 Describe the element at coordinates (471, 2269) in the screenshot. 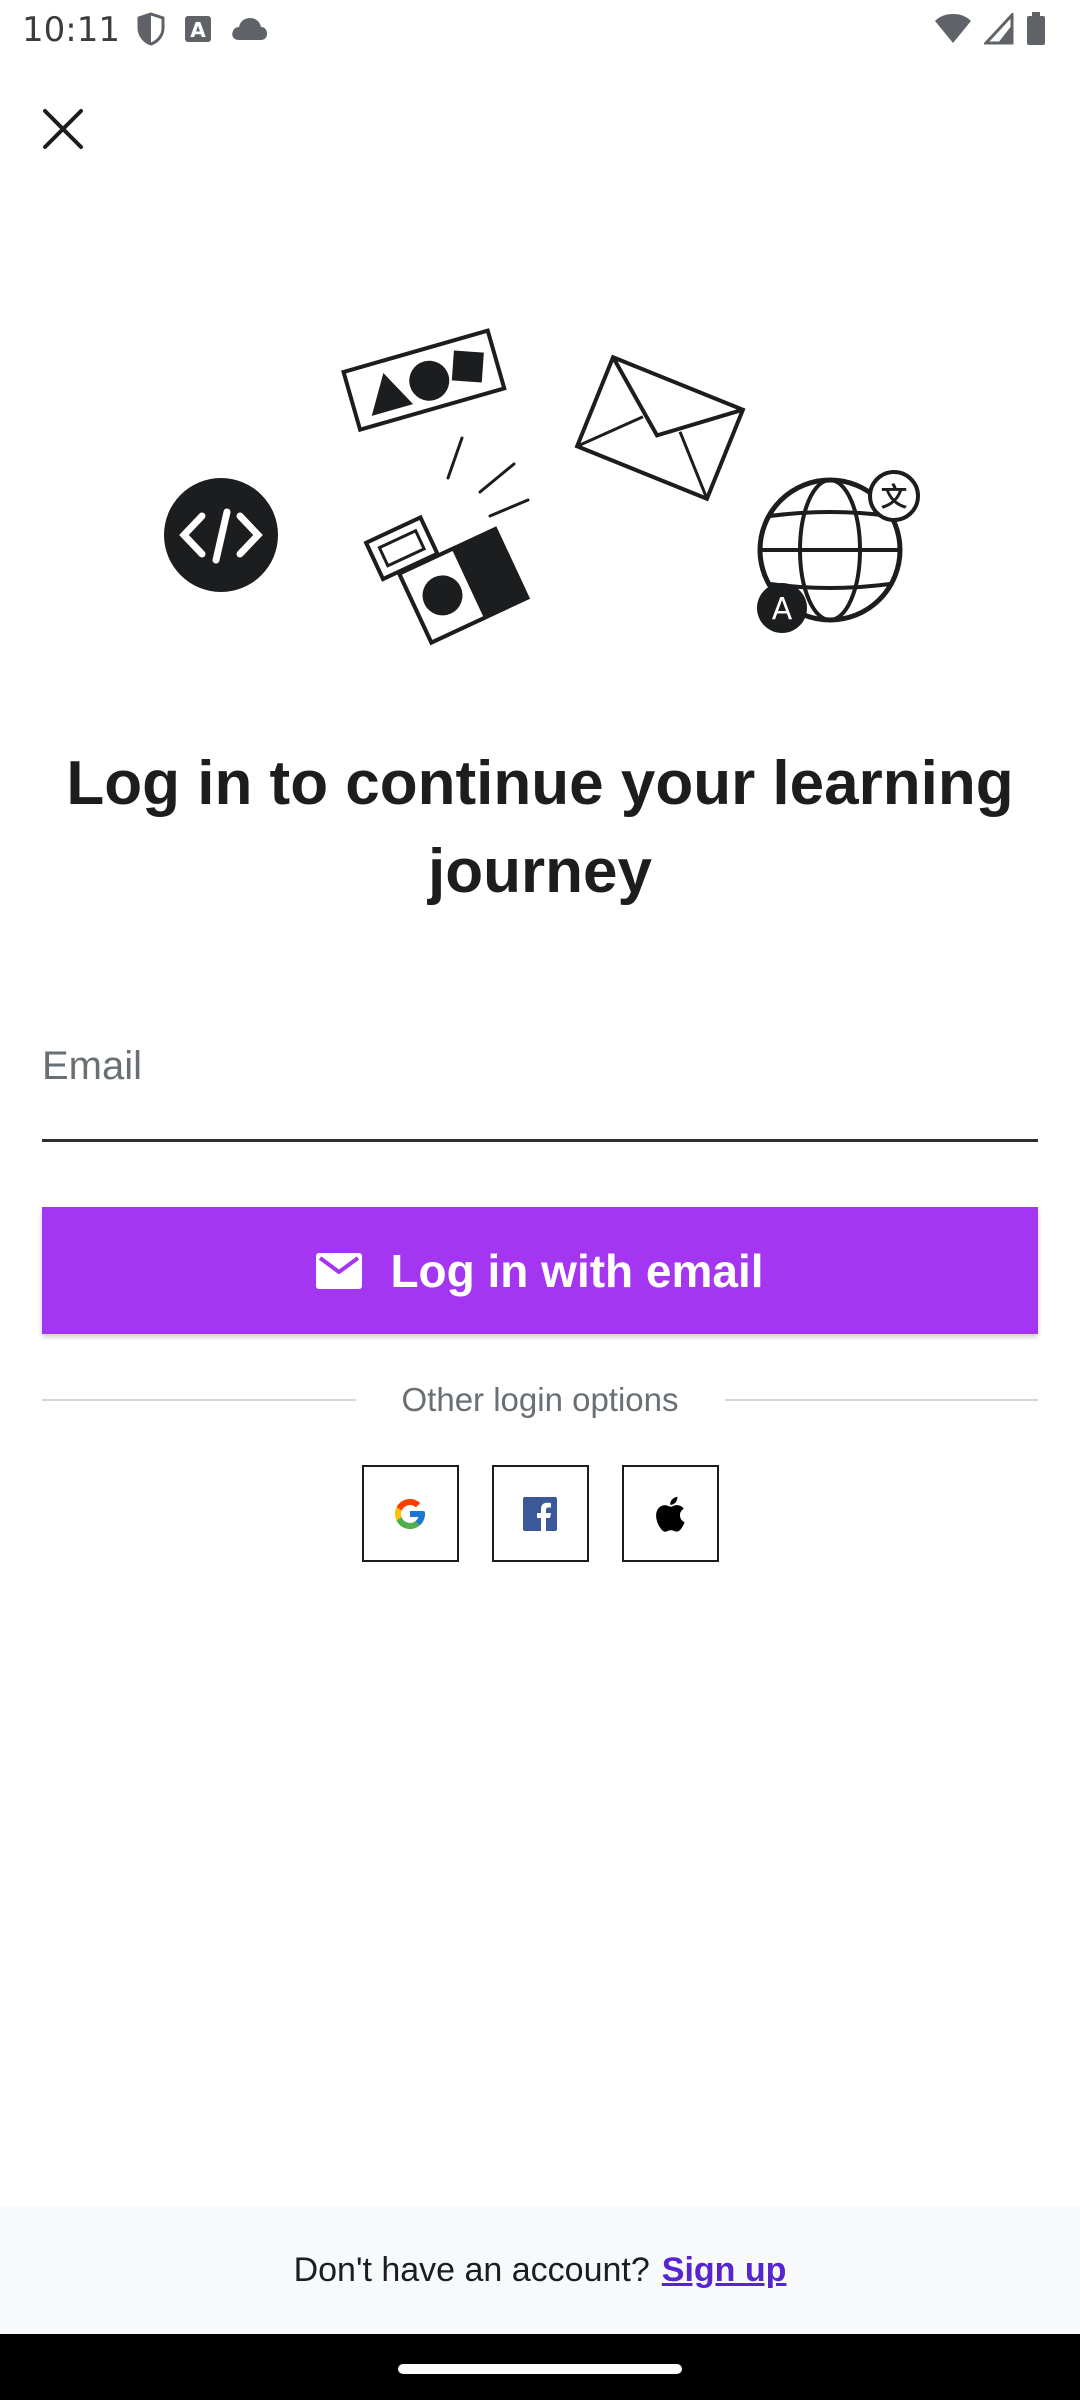

I see `signup-prompt: Don't have an account?` at that location.